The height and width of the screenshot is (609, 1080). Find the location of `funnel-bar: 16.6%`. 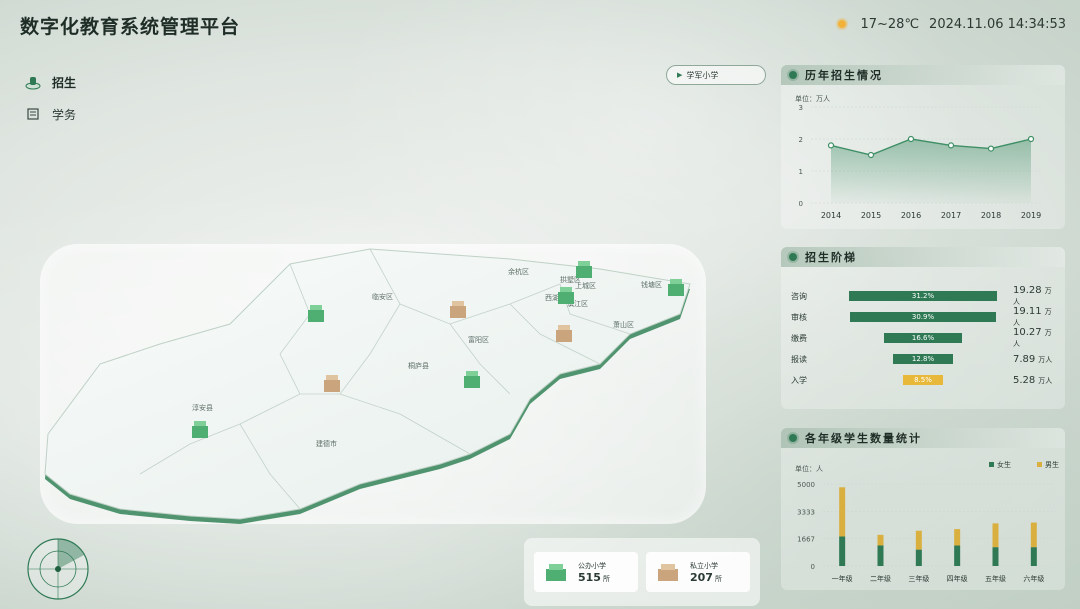

funnel-bar: 16.6% is located at coordinates (923, 338).